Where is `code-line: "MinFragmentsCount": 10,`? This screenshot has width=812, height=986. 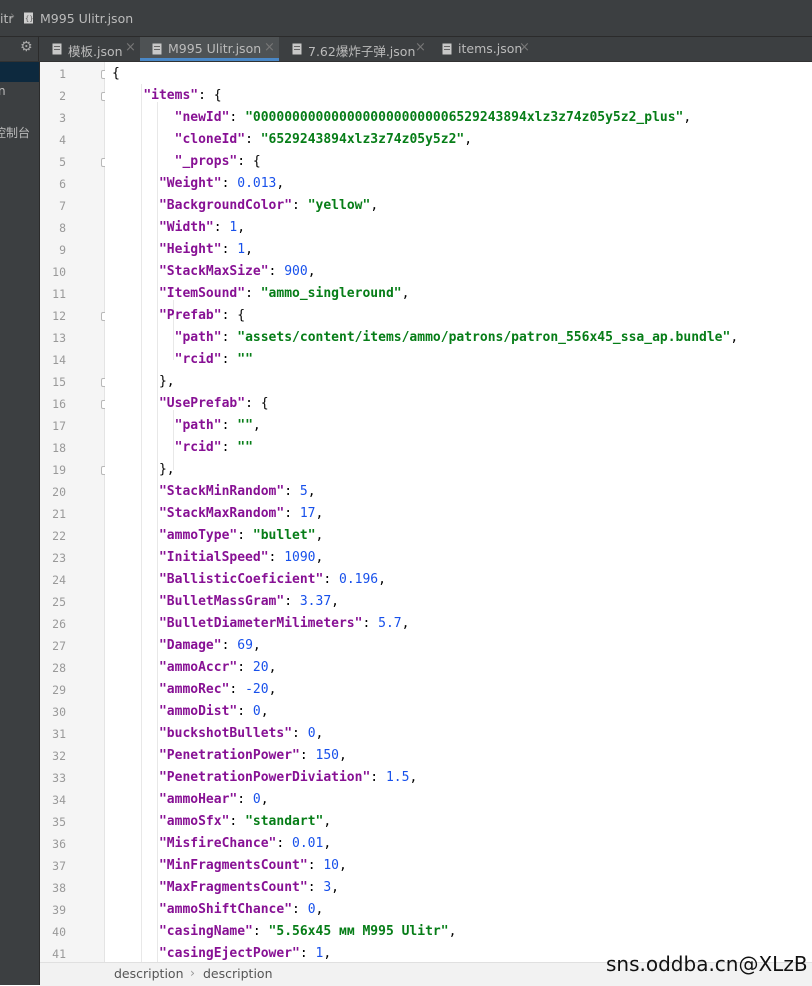 code-line: "MinFragmentsCount": 10, is located at coordinates (229, 866).